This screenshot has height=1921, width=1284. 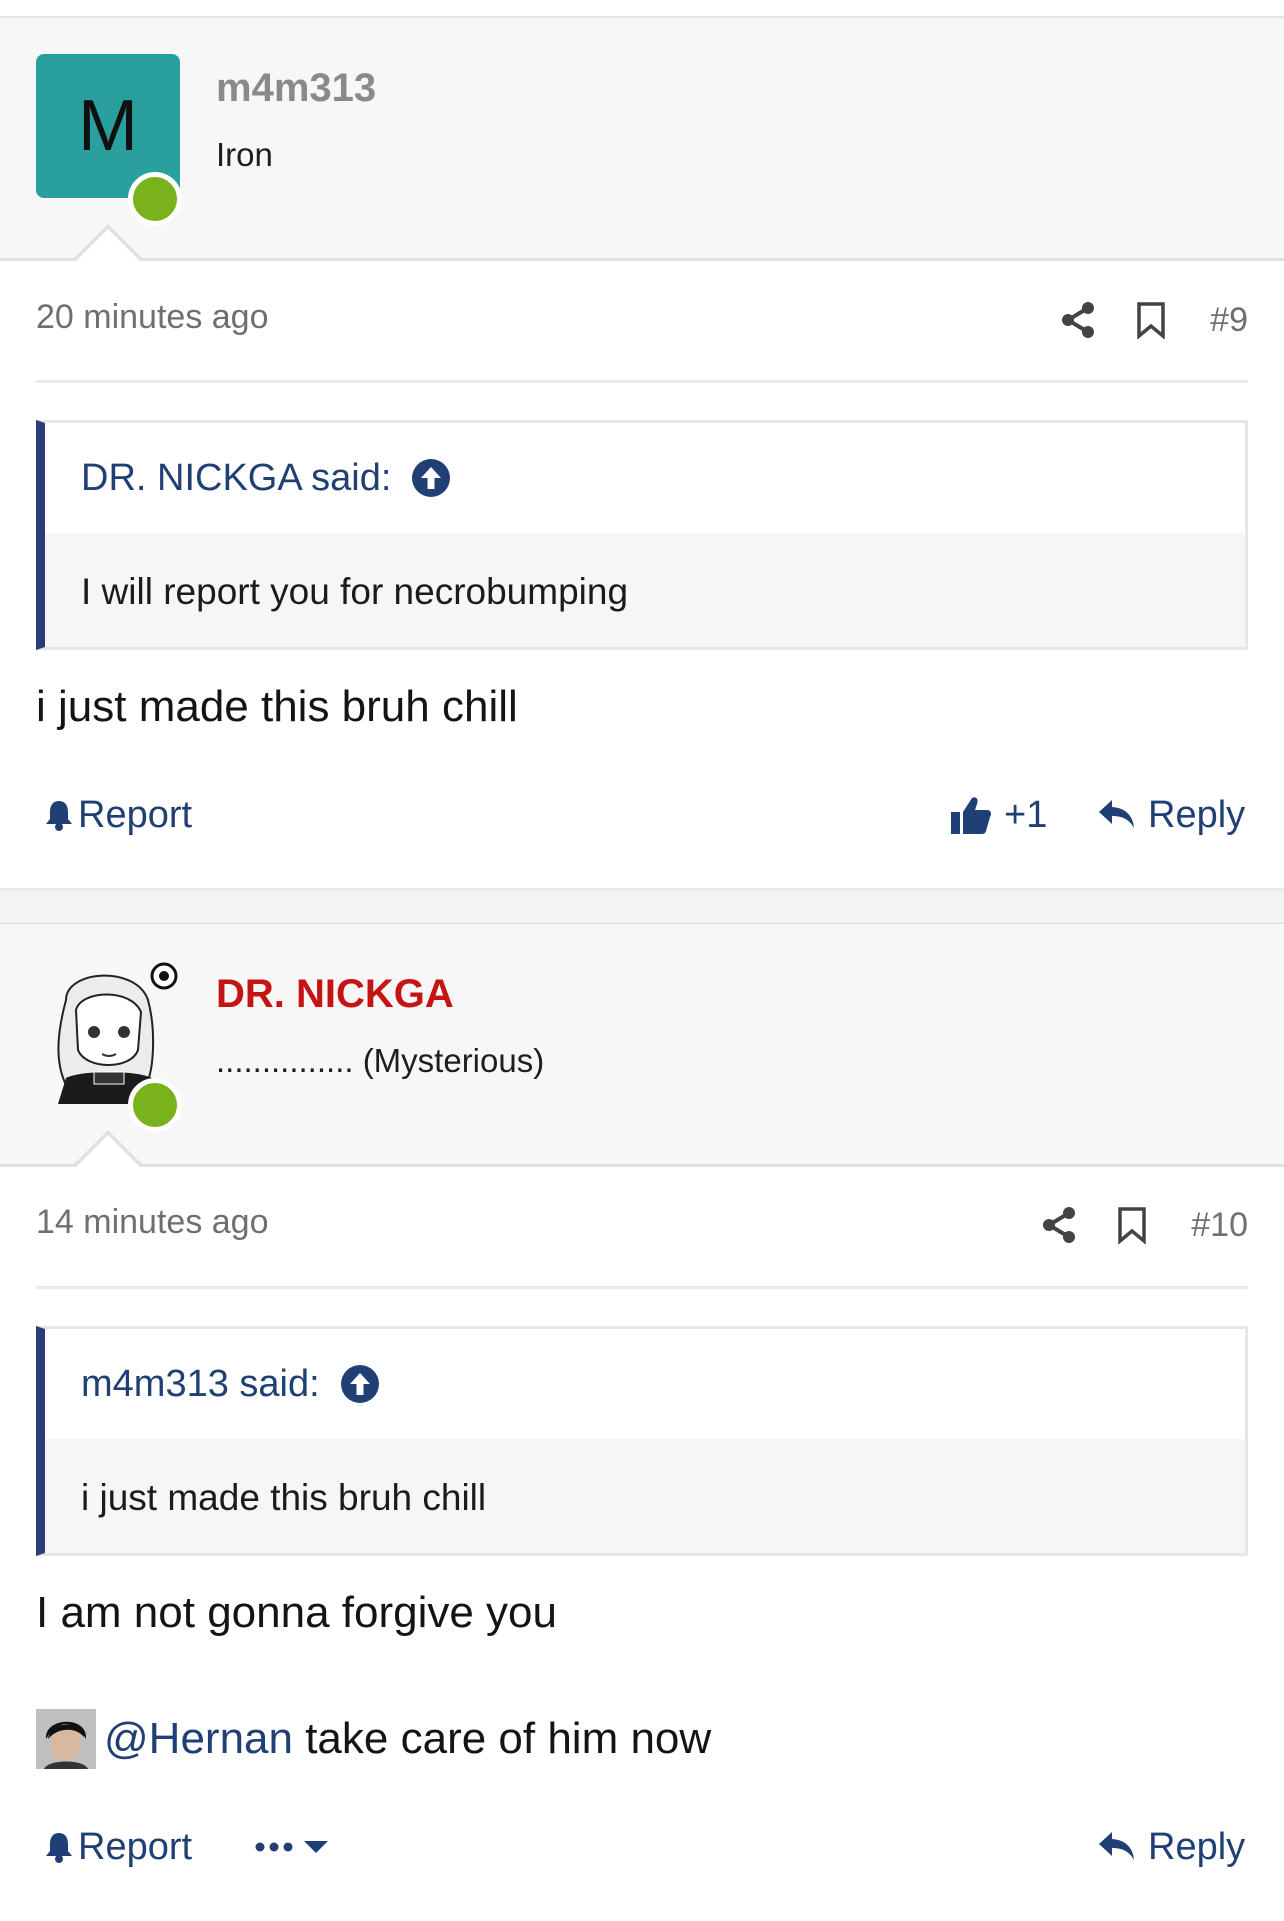 I want to click on mention-text: take care of him now, so click(x=502, y=1738).